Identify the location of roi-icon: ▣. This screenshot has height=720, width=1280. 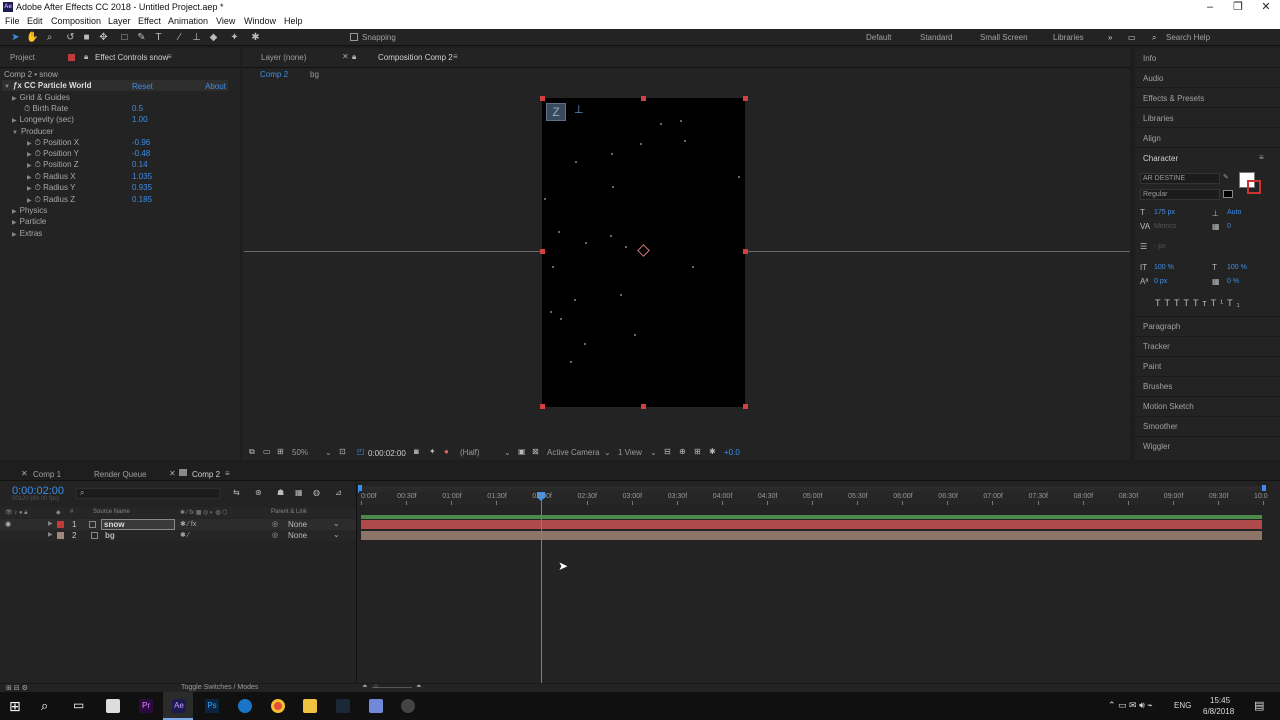
(522, 451).